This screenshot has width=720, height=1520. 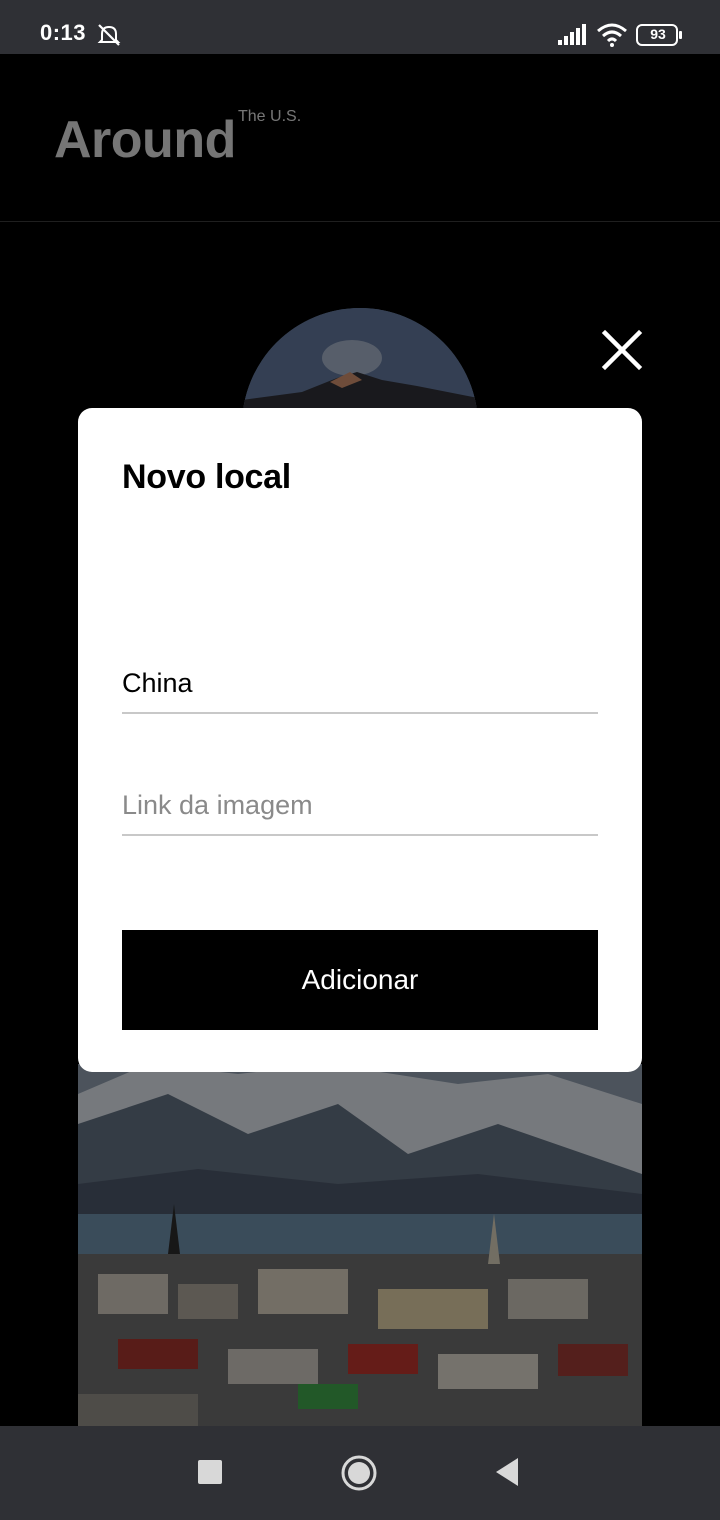 I want to click on wifi-icon, so click(x=612, y=35).